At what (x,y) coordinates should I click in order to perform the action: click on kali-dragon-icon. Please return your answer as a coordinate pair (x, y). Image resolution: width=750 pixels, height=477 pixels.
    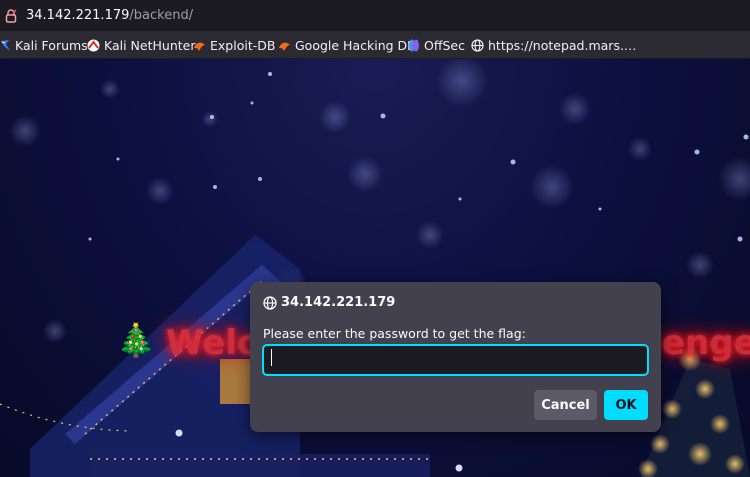
    Looking at the image, I should click on (5, 45).